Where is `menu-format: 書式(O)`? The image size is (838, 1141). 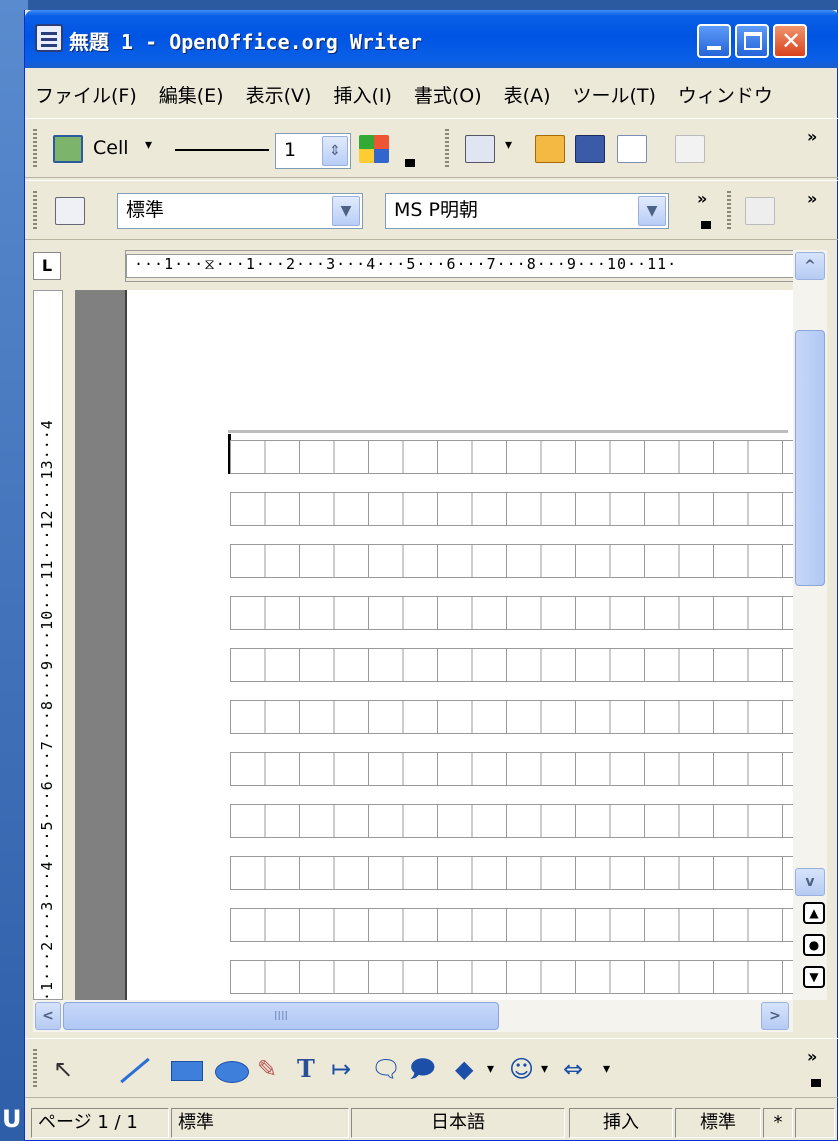 menu-format: 書式(O) is located at coordinates (448, 94).